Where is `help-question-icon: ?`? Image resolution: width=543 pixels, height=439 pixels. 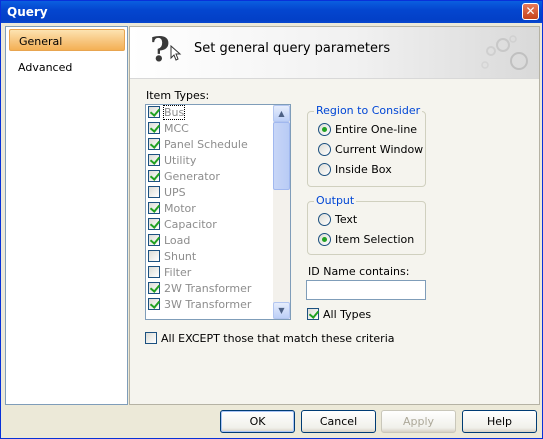 help-question-icon: ? is located at coordinates (160, 50).